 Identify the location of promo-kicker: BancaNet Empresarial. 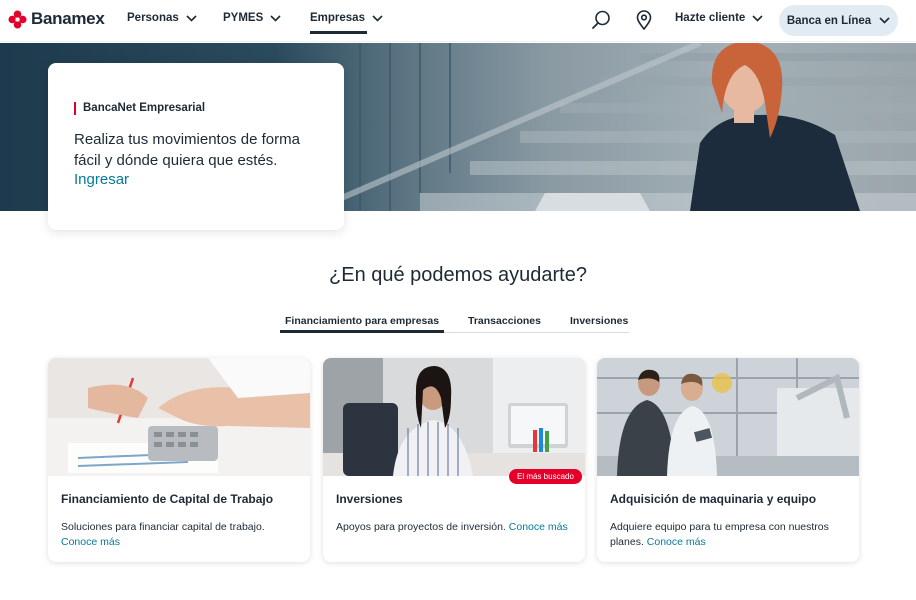
(139, 108).